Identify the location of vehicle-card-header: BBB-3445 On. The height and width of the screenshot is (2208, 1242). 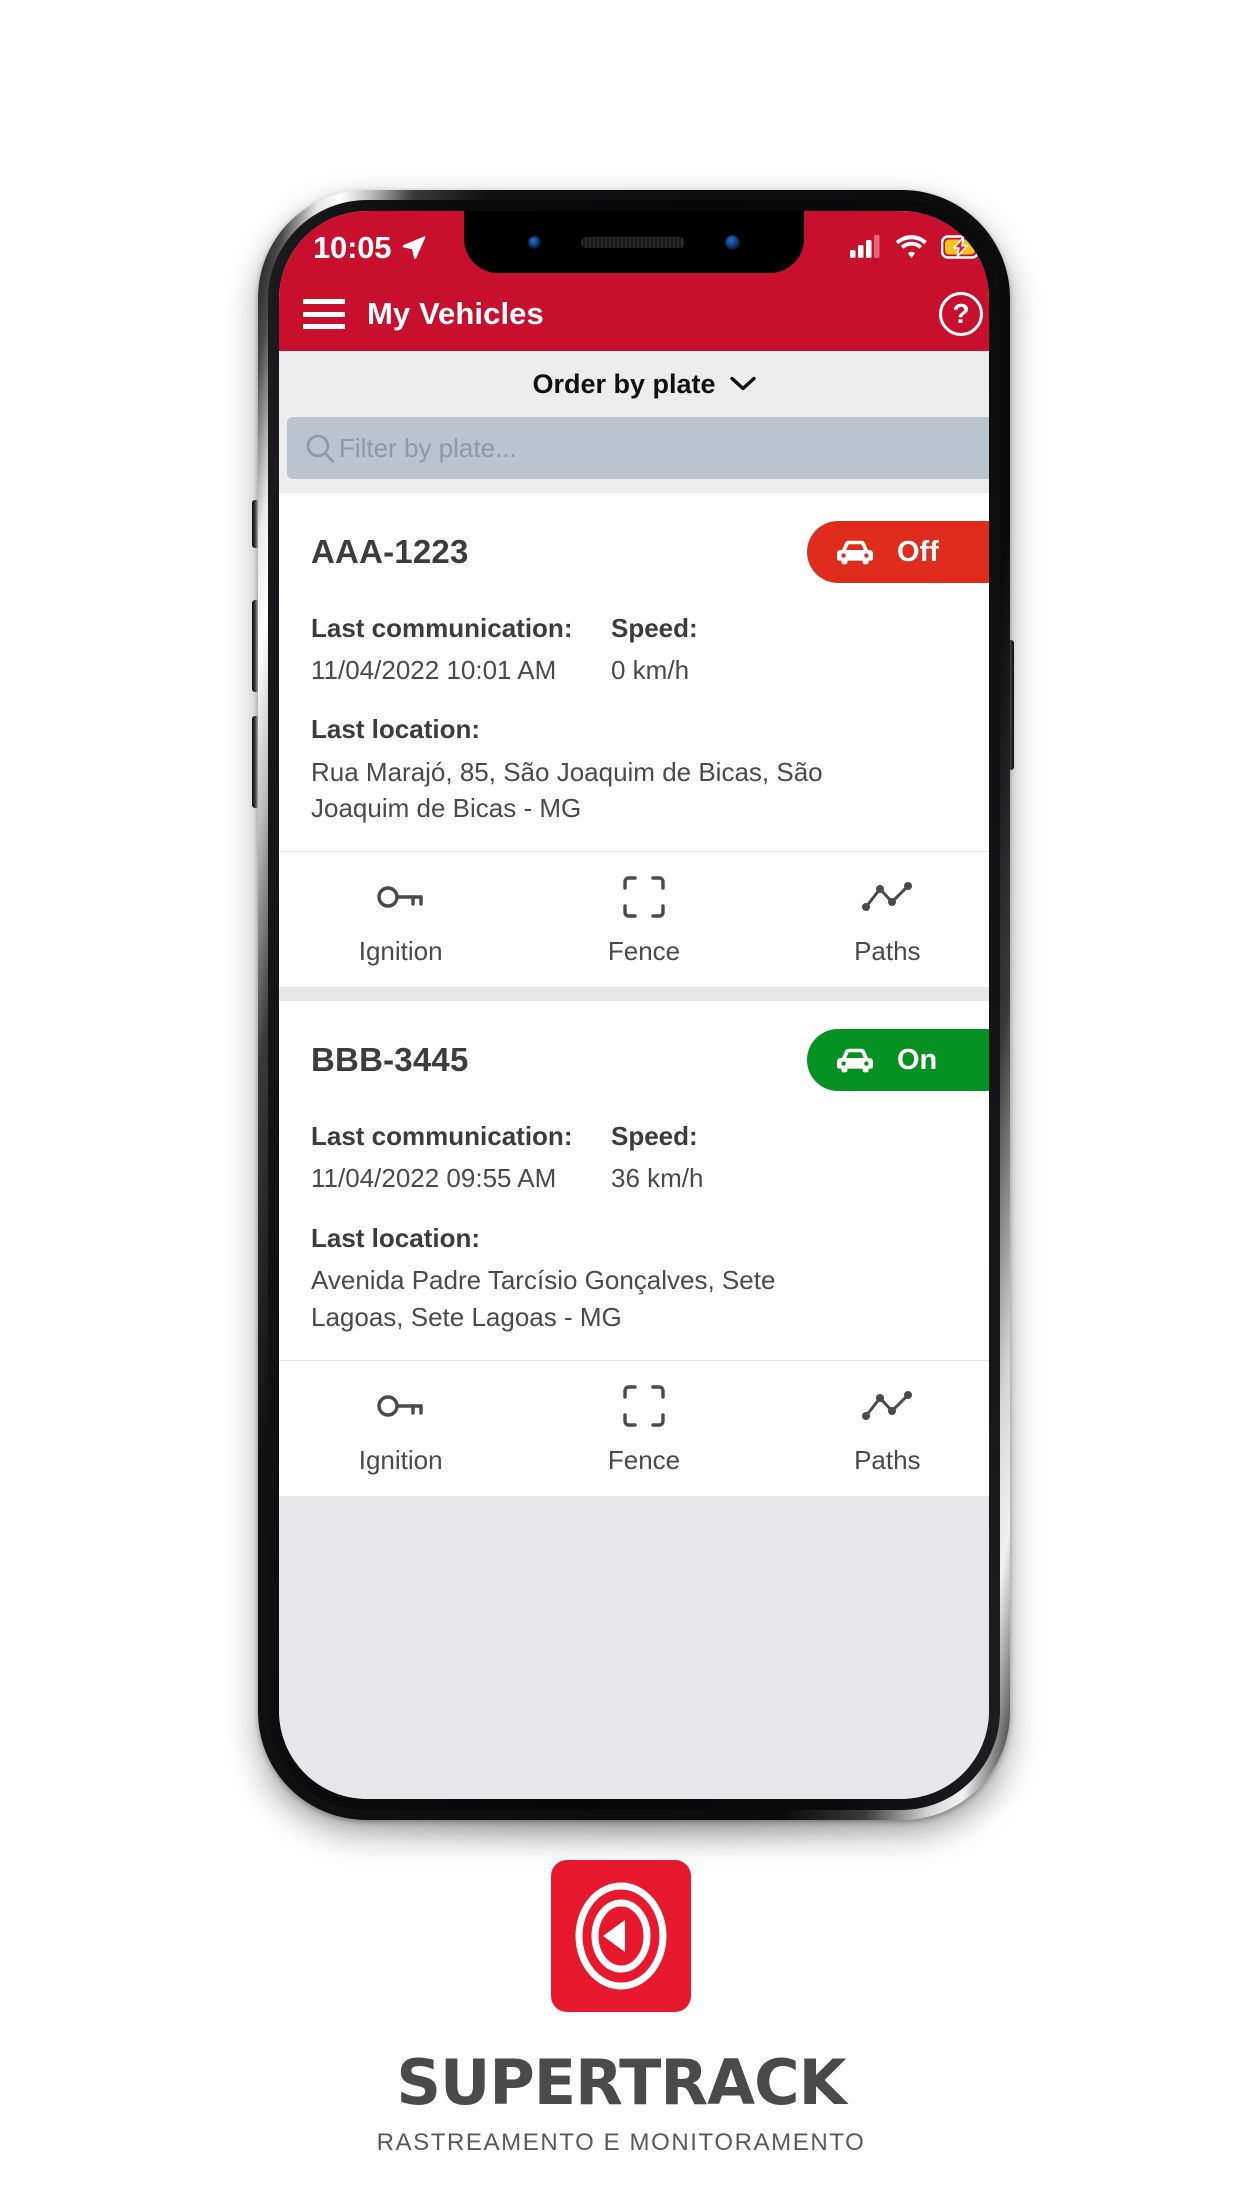
(650, 1060).